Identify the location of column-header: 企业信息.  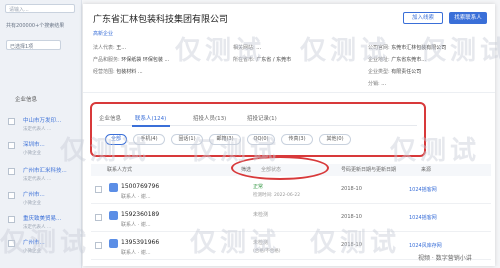
(26, 100).